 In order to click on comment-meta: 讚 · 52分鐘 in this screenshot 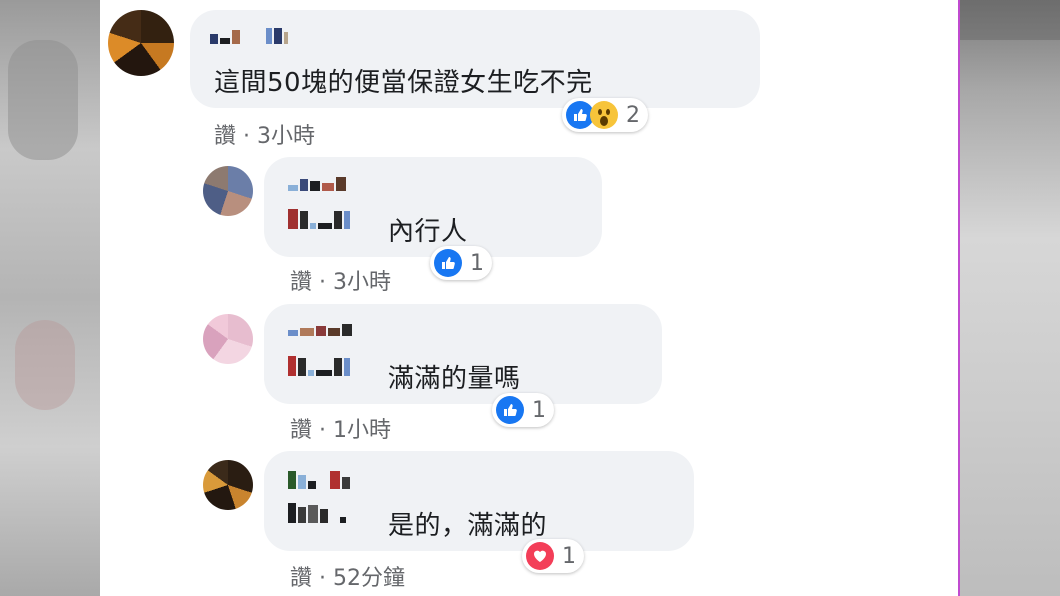, I will do `click(347, 576)`.